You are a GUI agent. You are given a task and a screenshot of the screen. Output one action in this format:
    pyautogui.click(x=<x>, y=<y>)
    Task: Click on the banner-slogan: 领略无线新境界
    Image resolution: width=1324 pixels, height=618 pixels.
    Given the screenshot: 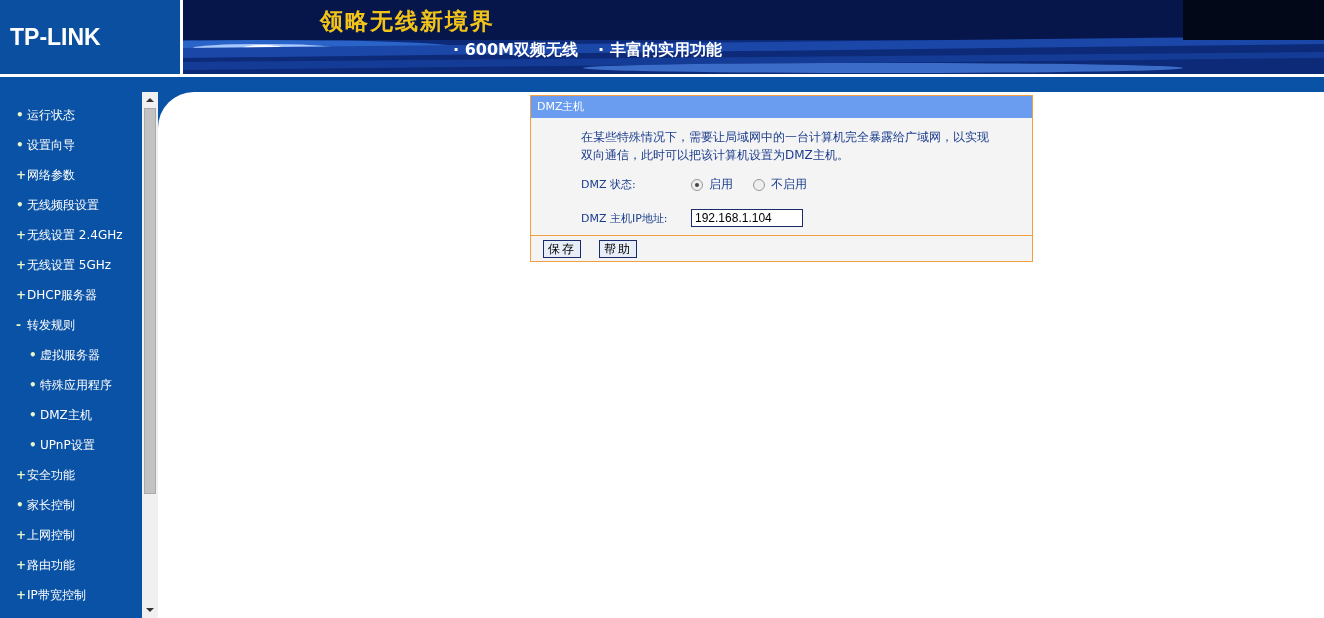 What is the action you would take?
    pyautogui.click(x=407, y=21)
    